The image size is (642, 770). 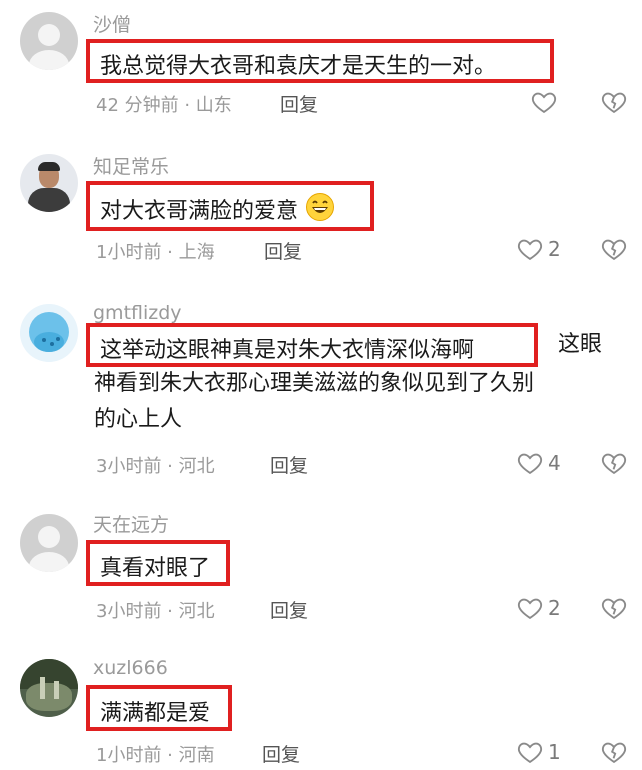 What do you see at coordinates (217, 208) in the screenshot?
I see `comment-text: 对大衣哥满脸的爱意` at bounding box center [217, 208].